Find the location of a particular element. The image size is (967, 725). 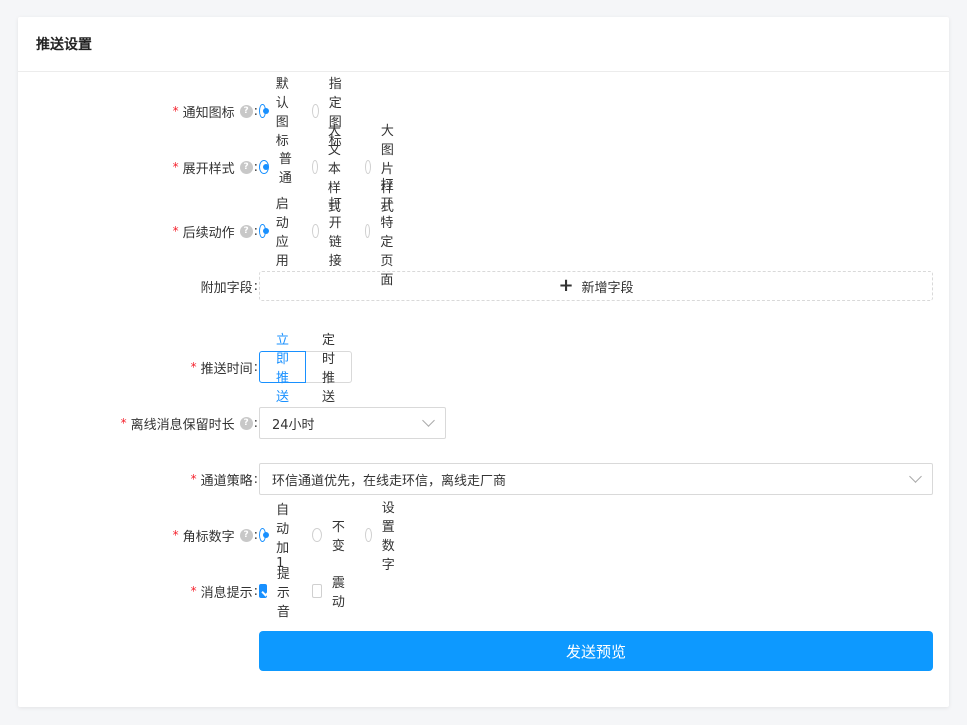

field-label: 附加字段 : is located at coordinates (229, 287).